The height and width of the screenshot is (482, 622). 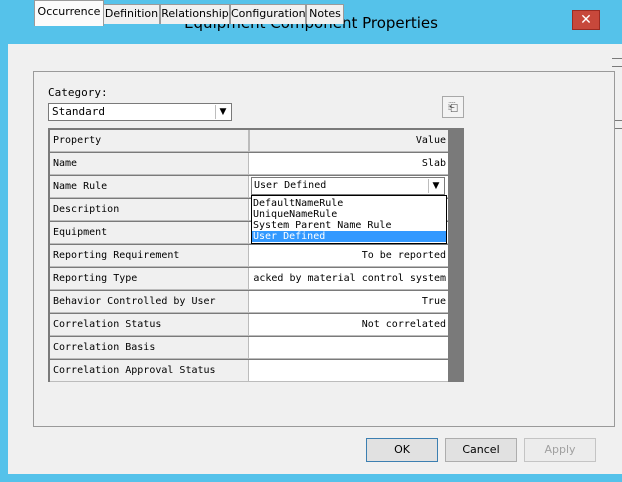 I want to click on table-row: Correlation Status Not correlated, so click(x=249, y=325).